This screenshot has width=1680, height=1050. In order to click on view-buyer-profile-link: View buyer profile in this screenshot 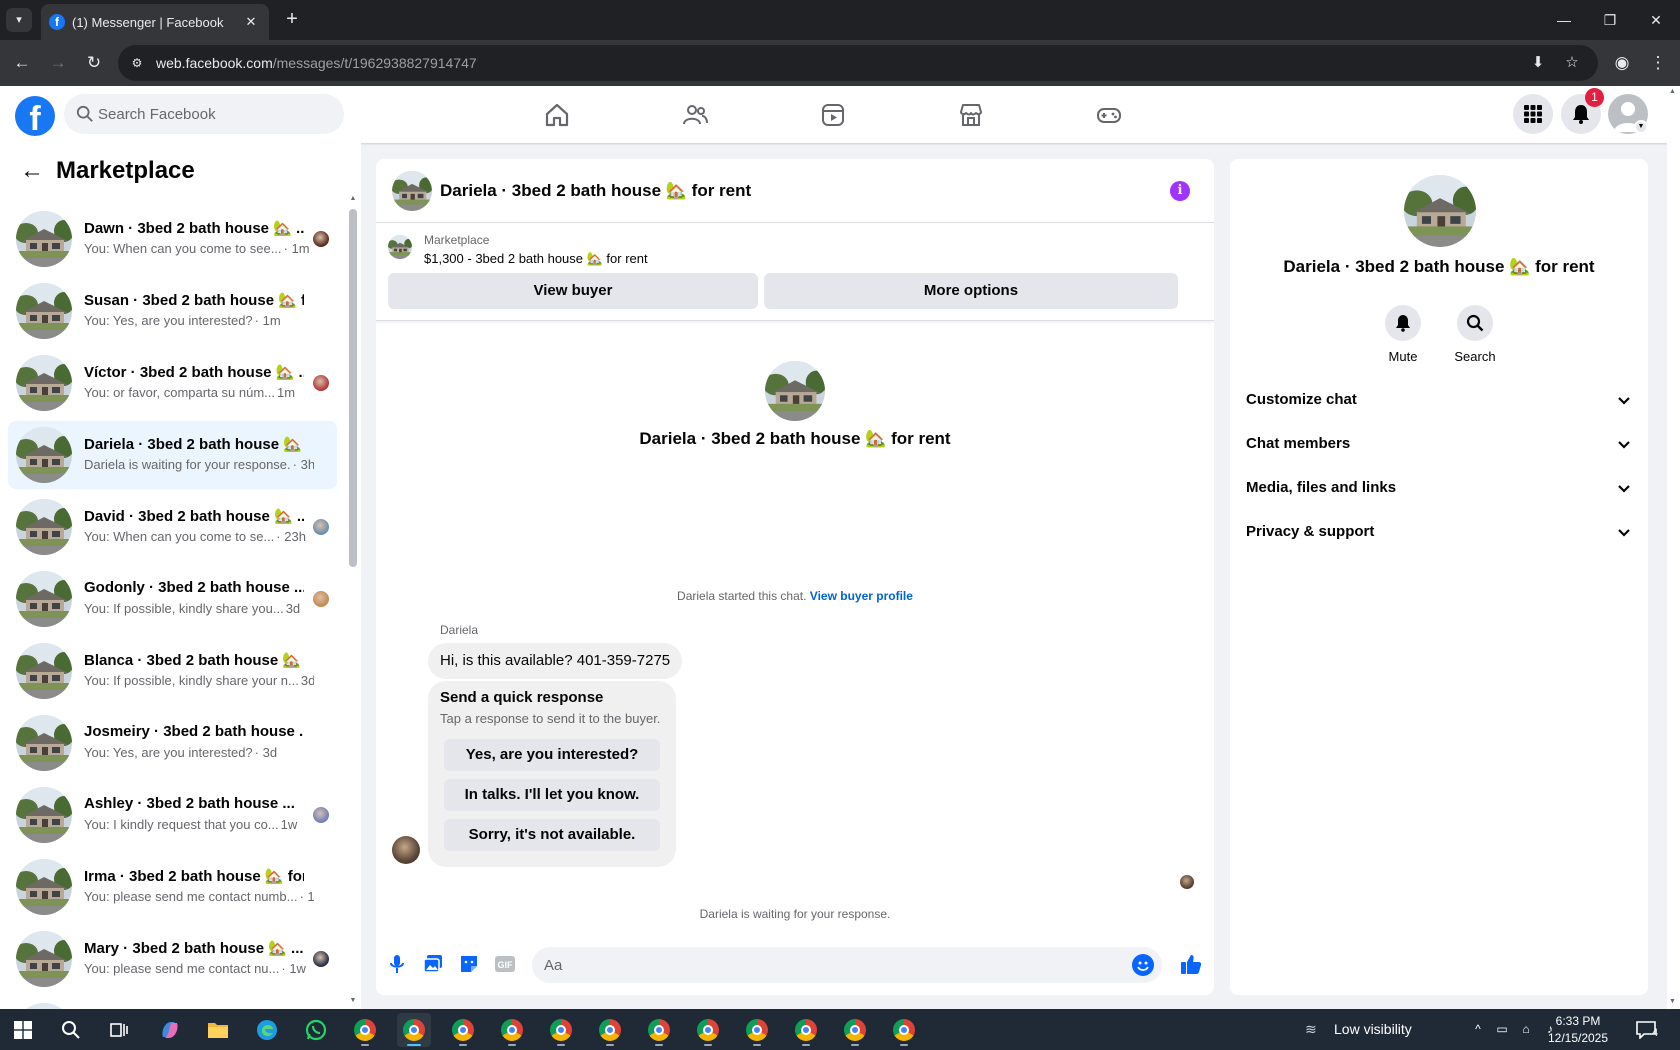, I will do `click(861, 596)`.